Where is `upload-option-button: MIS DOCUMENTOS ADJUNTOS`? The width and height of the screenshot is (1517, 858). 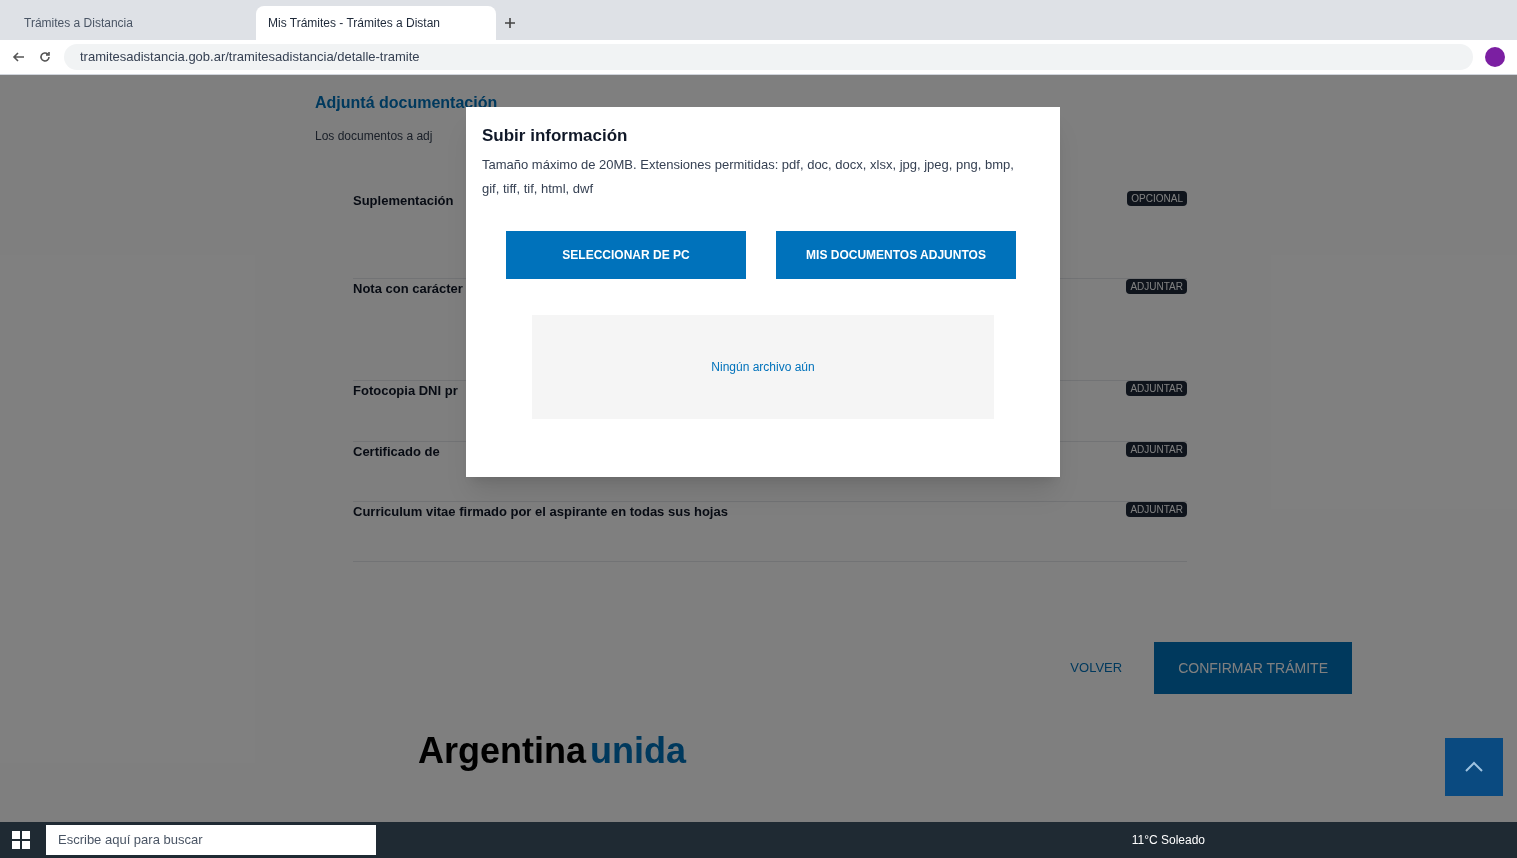 upload-option-button: MIS DOCUMENTOS ADJUNTOS is located at coordinates (896, 254).